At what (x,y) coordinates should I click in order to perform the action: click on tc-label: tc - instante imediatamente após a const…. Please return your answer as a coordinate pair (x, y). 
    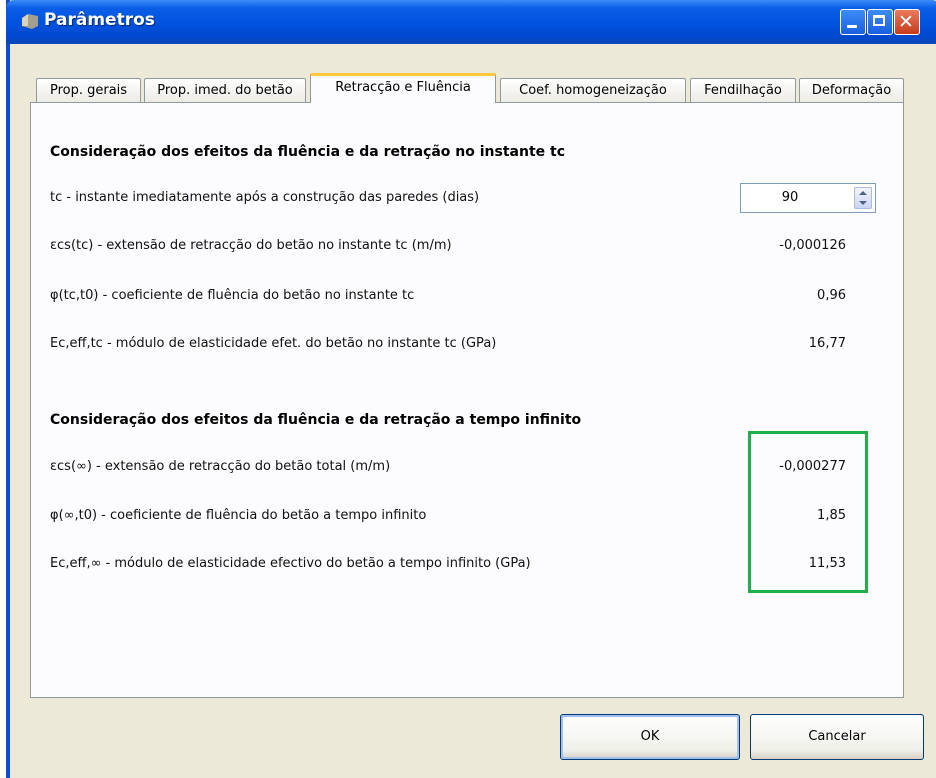
    Looking at the image, I should click on (265, 197).